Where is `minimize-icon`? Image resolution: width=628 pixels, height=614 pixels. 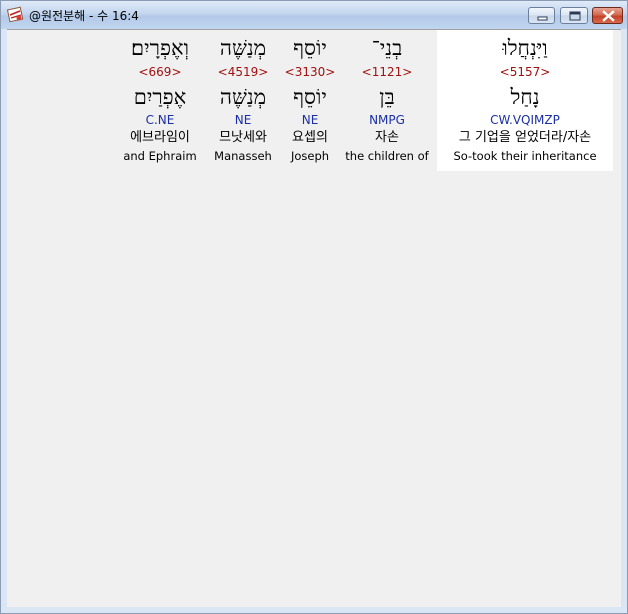 minimize-icon is located at coordinates (542, 18).